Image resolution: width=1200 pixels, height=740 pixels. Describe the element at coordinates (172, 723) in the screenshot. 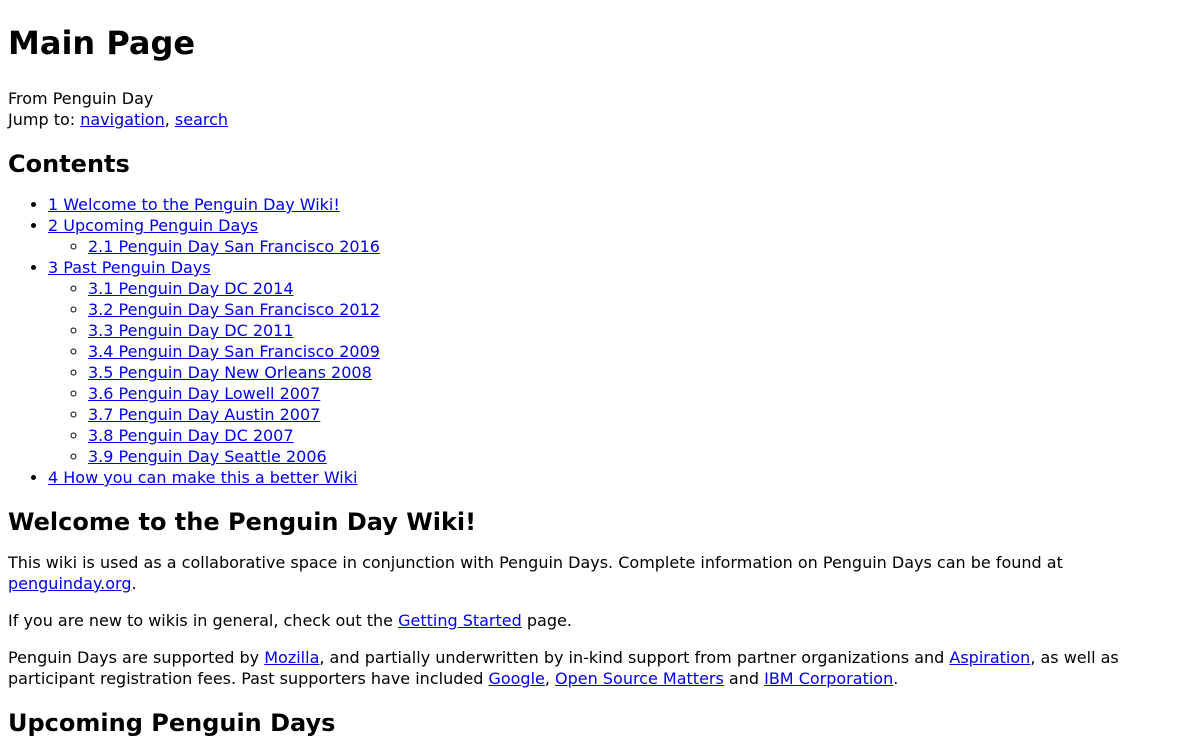

I see `upcoming-heading: Upcoming Penguin Days` at that location.